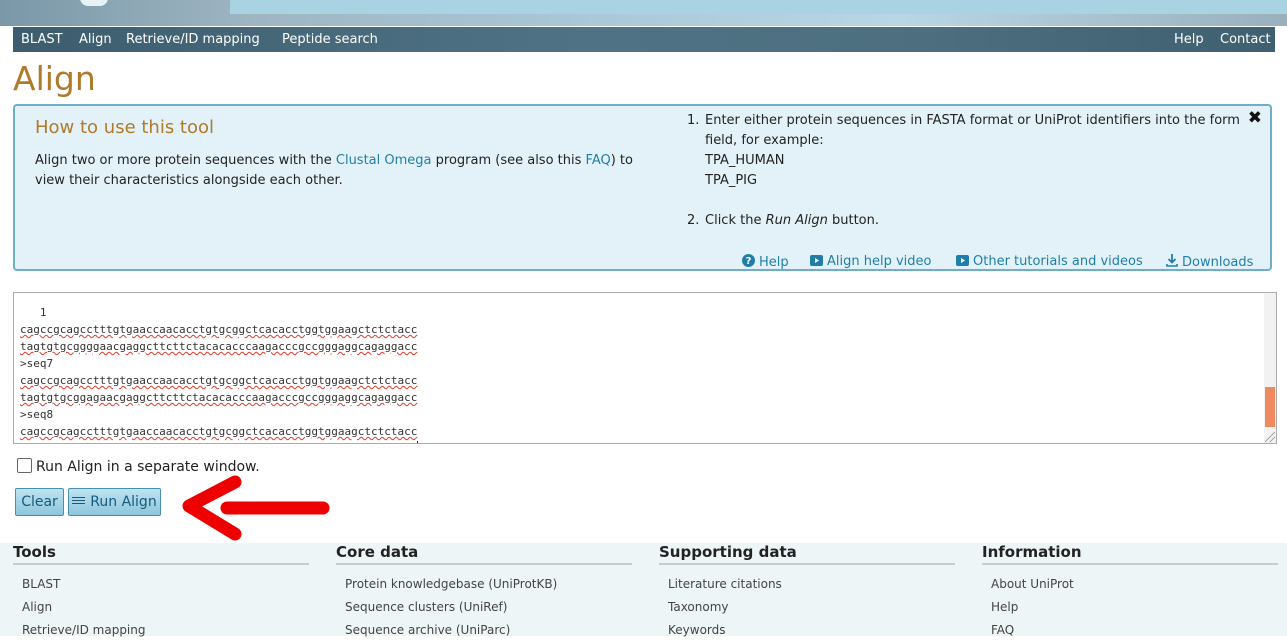  I want to click on other-tutorials-link: Other tutorials and videos, so click(1049, 261).